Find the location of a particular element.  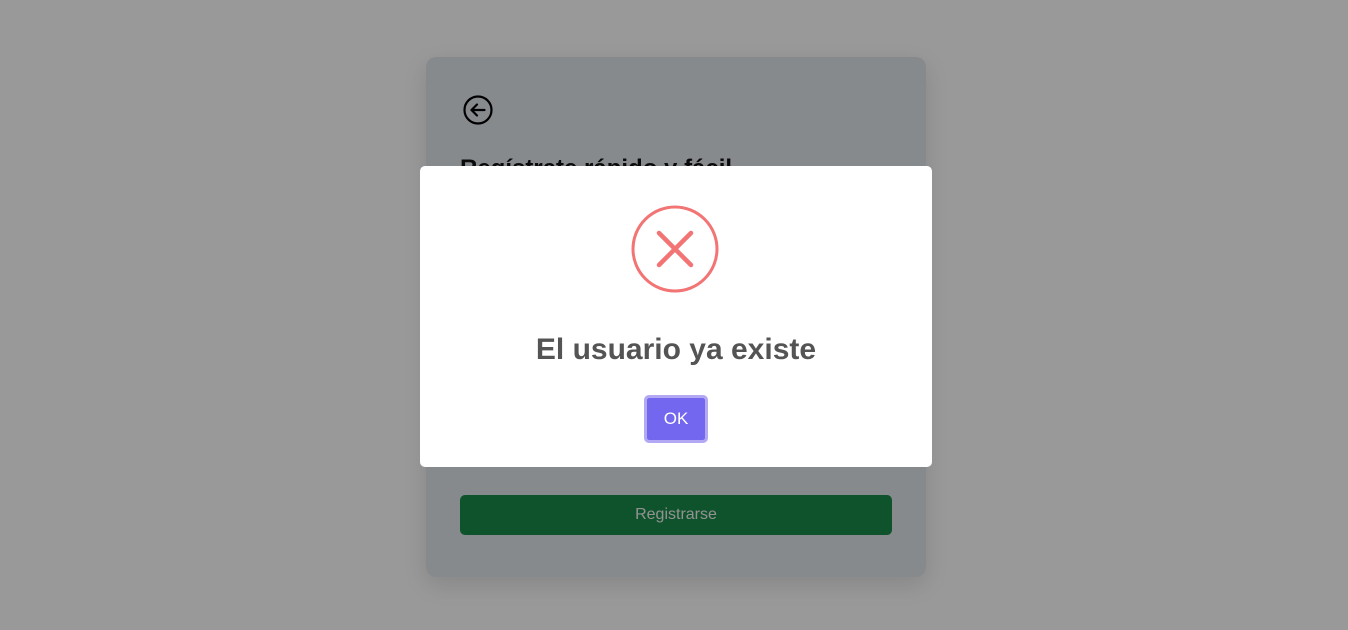

dialog-title: El usuario ya existe is located at coordinates (676, 349).